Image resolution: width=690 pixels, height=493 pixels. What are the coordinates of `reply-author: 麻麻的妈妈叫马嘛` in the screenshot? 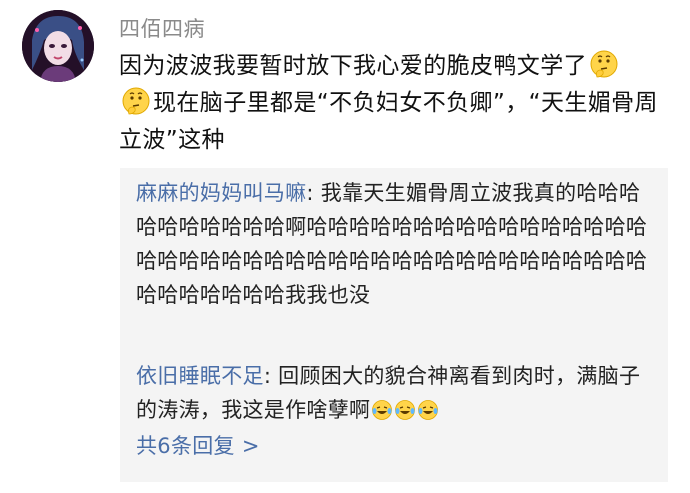 It's located at (221, 193).